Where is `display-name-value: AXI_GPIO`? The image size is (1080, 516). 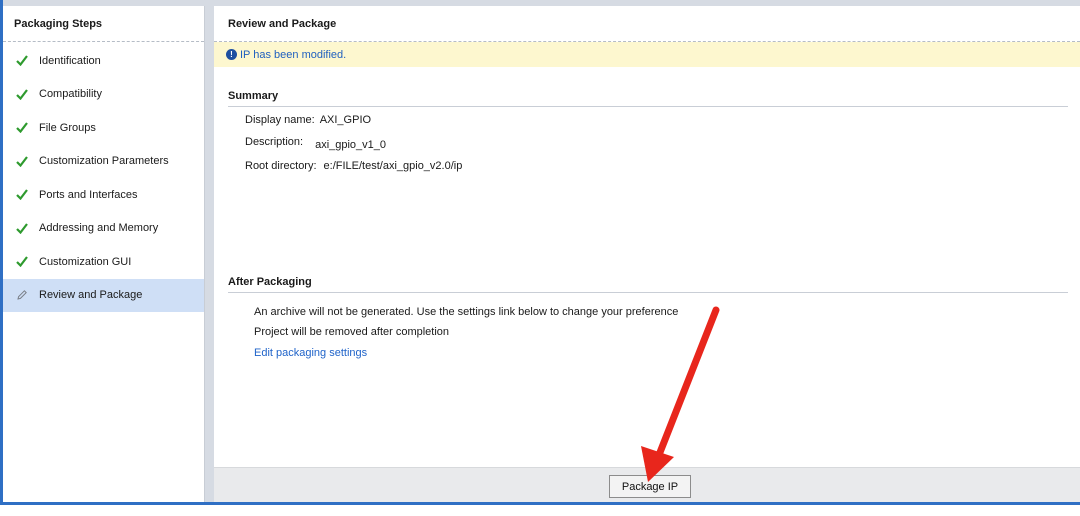 display-name-value: AXI_GPIO is located at coordinates (345, 120).